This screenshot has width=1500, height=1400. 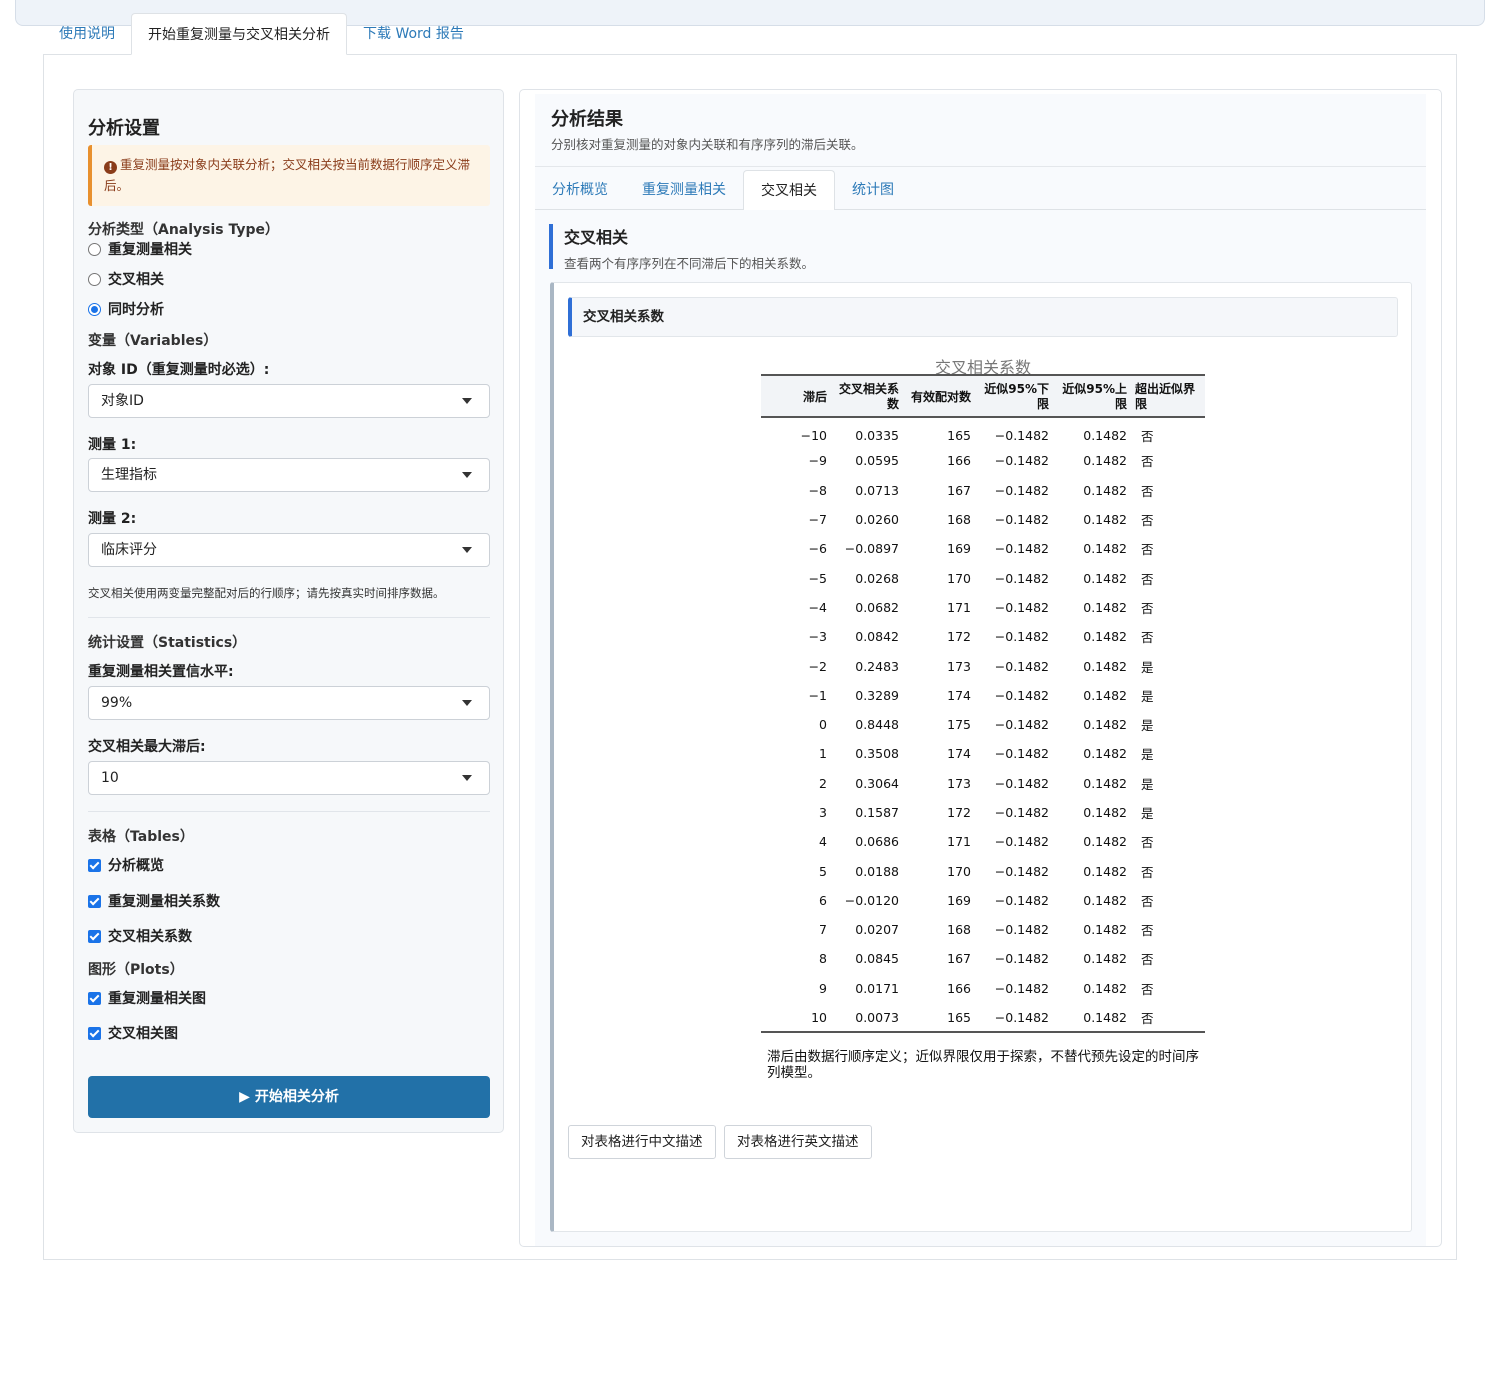 What do you see at coordinates (289, 778) in the screenshot?
I see `max-lag-select: 10` at bounding box center [289, 778].